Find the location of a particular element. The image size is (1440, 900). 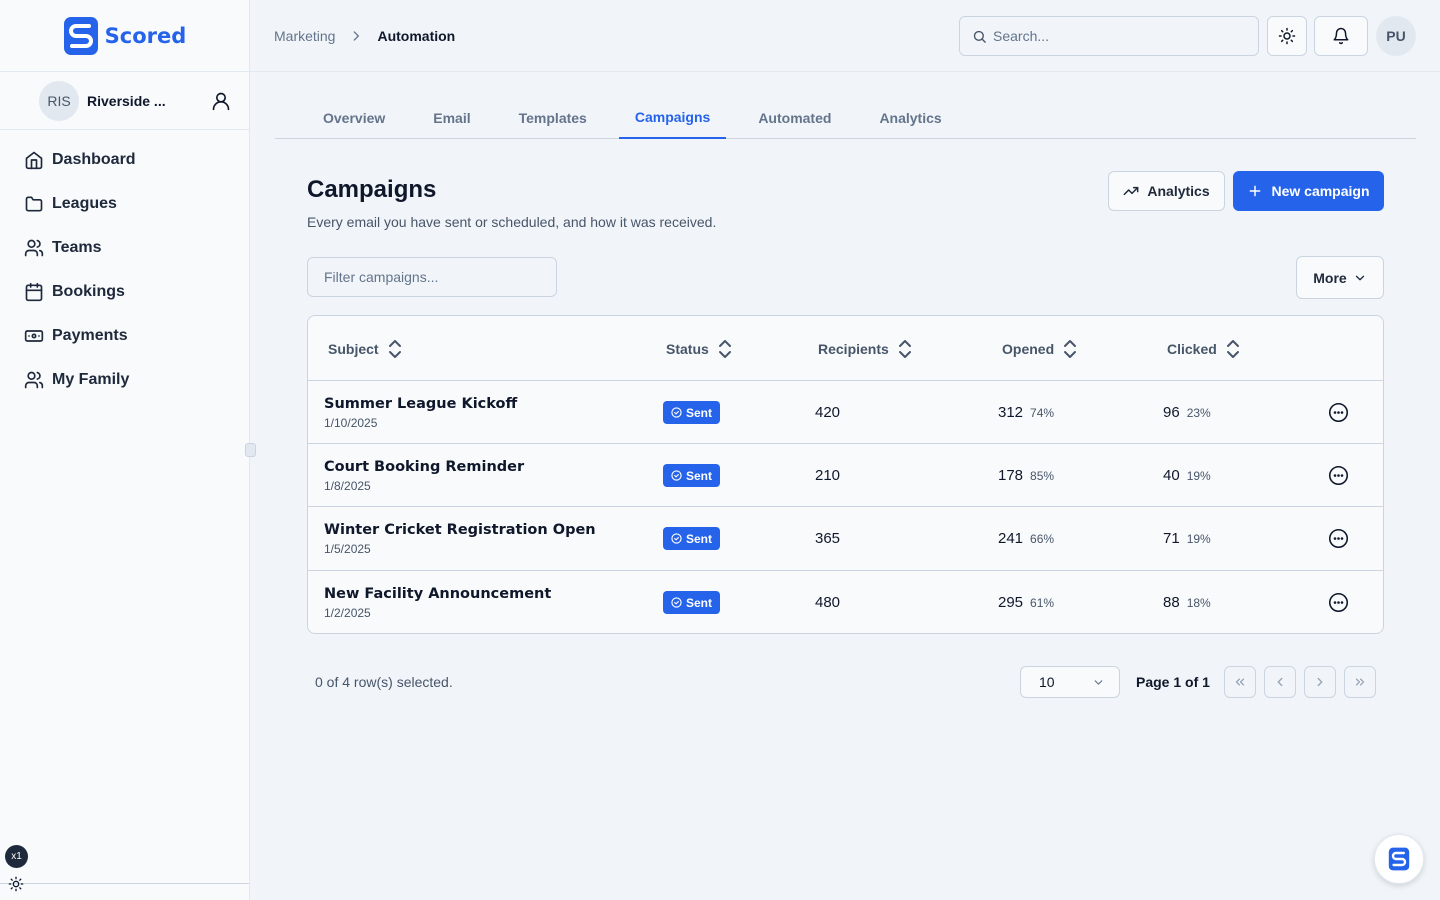

first-page-button is located at coordinates (1240, 682).